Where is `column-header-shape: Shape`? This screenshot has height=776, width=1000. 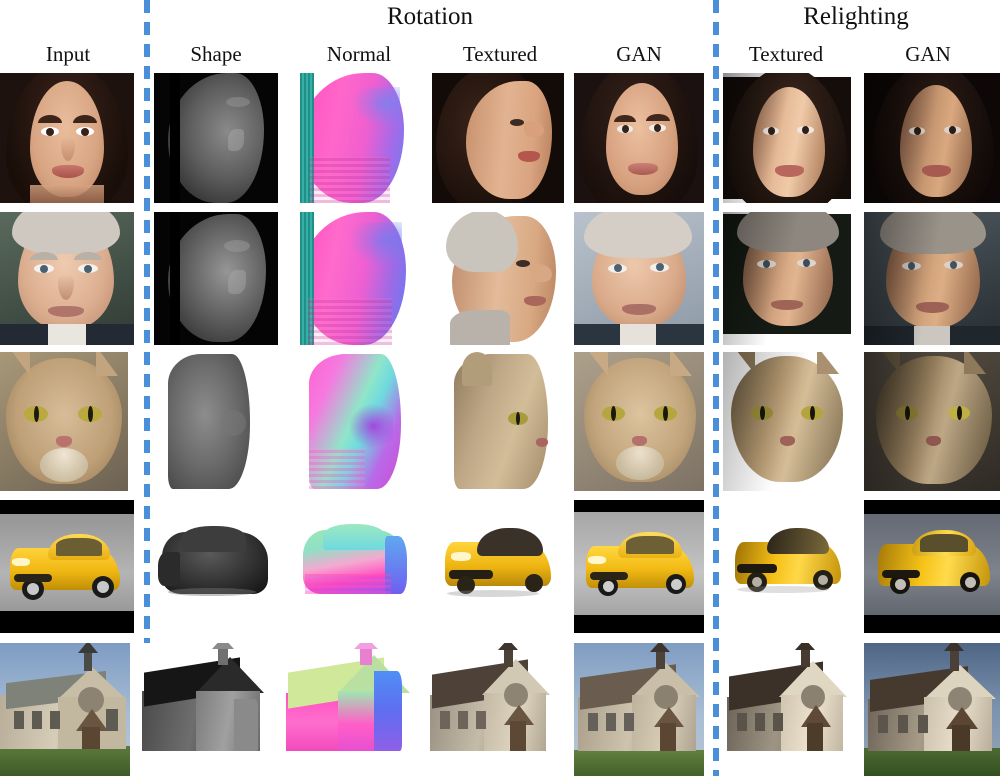 column-header-shape: Shape is located at coordinates (216, 54).